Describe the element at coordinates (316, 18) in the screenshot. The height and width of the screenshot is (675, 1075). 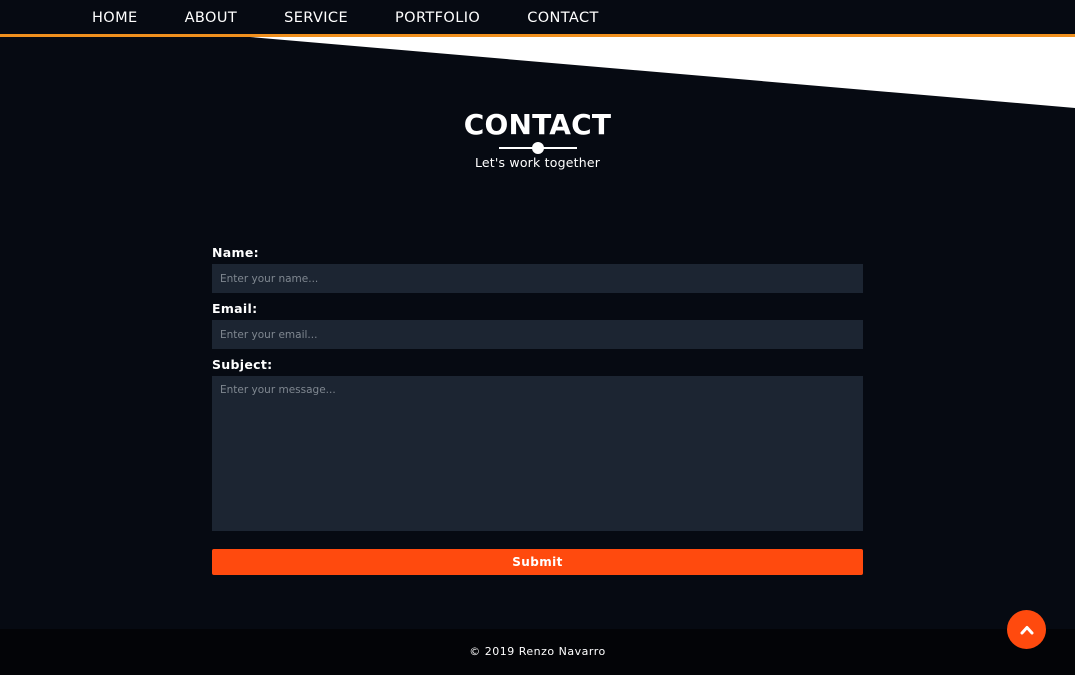
I see `nav-item-service: SERVICE` at that location.